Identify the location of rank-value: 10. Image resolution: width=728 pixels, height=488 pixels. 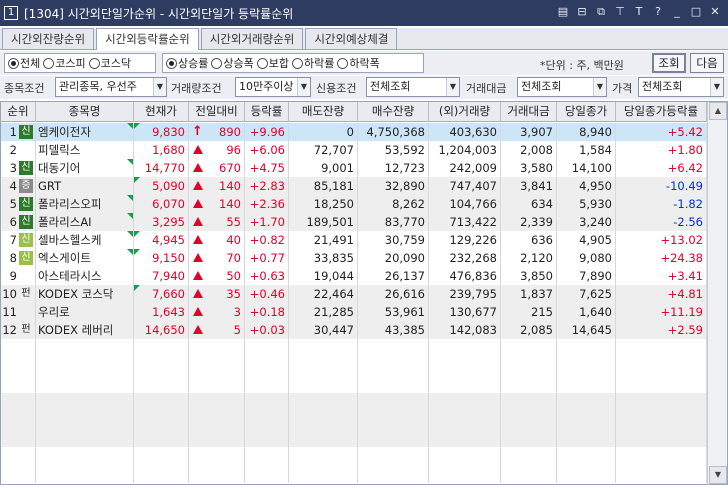
(9, 294).